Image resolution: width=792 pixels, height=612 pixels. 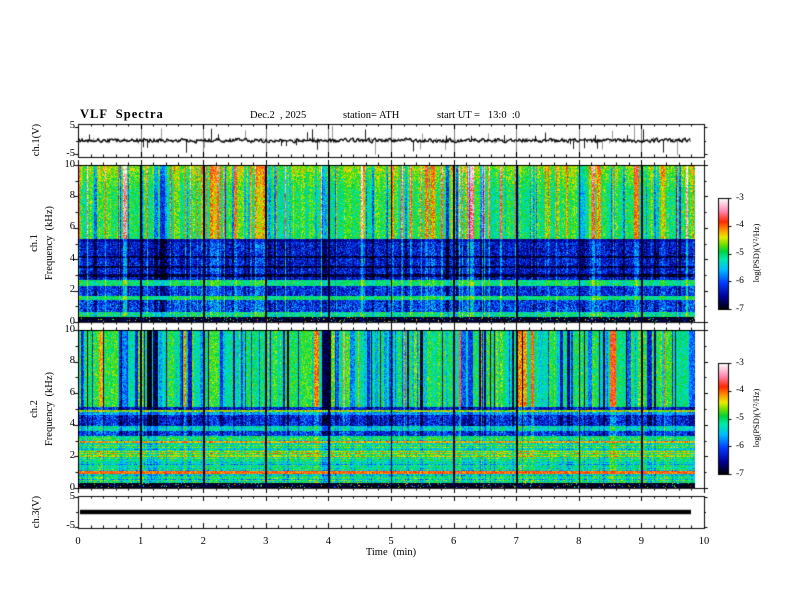 I want to click on x-tick-label: 8, so click(x=579, y=541).